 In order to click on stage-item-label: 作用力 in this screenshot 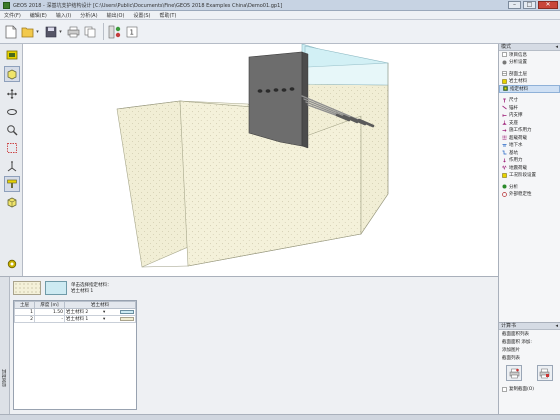, I will do `click(516, 161)`.